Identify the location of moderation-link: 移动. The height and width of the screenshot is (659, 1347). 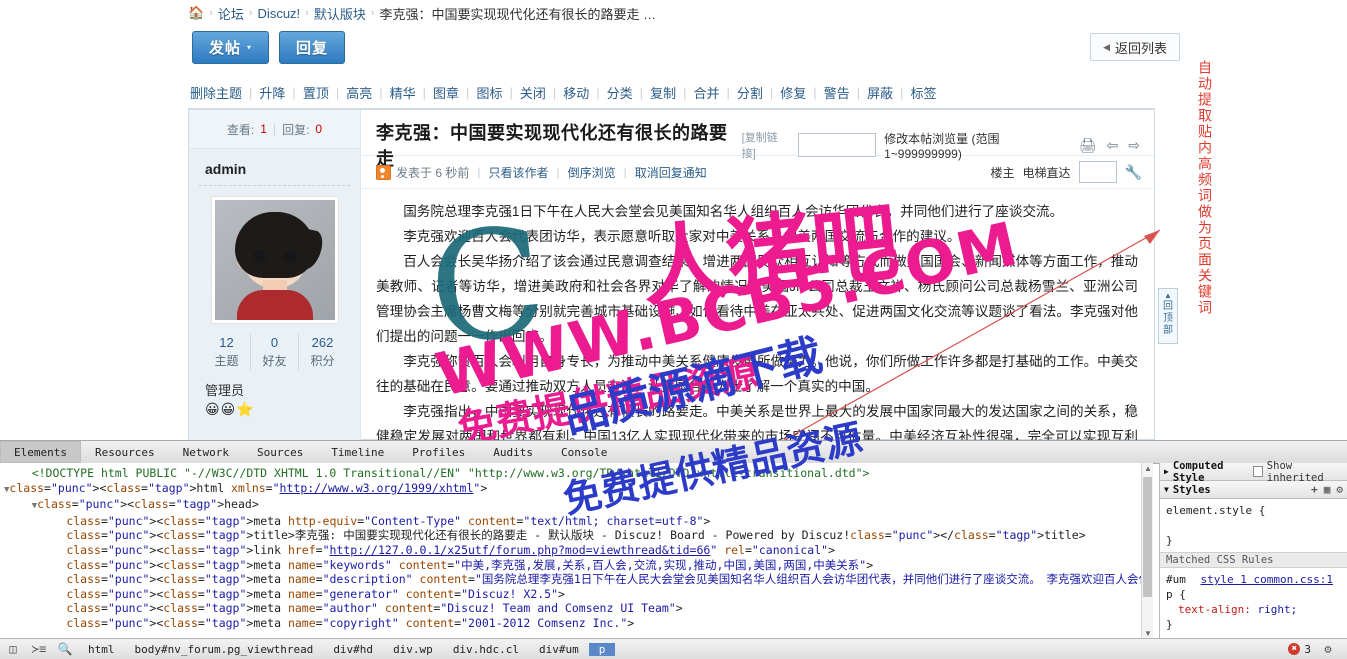
(576, 92).